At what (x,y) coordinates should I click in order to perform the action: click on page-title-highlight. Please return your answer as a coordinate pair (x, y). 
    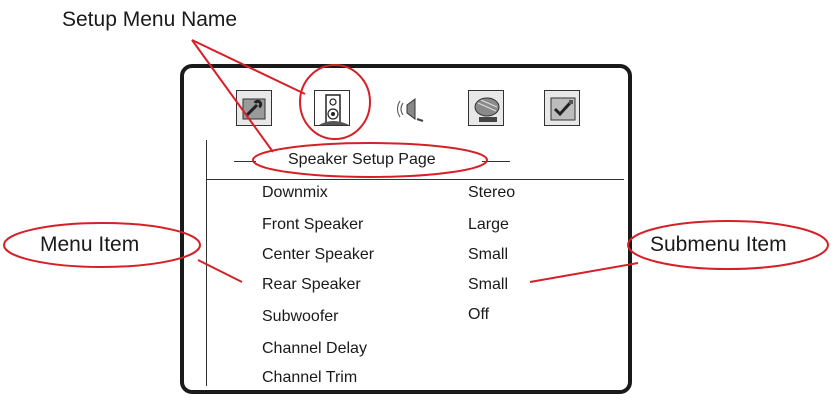
    Looking at the image, I should click on (370, 160).